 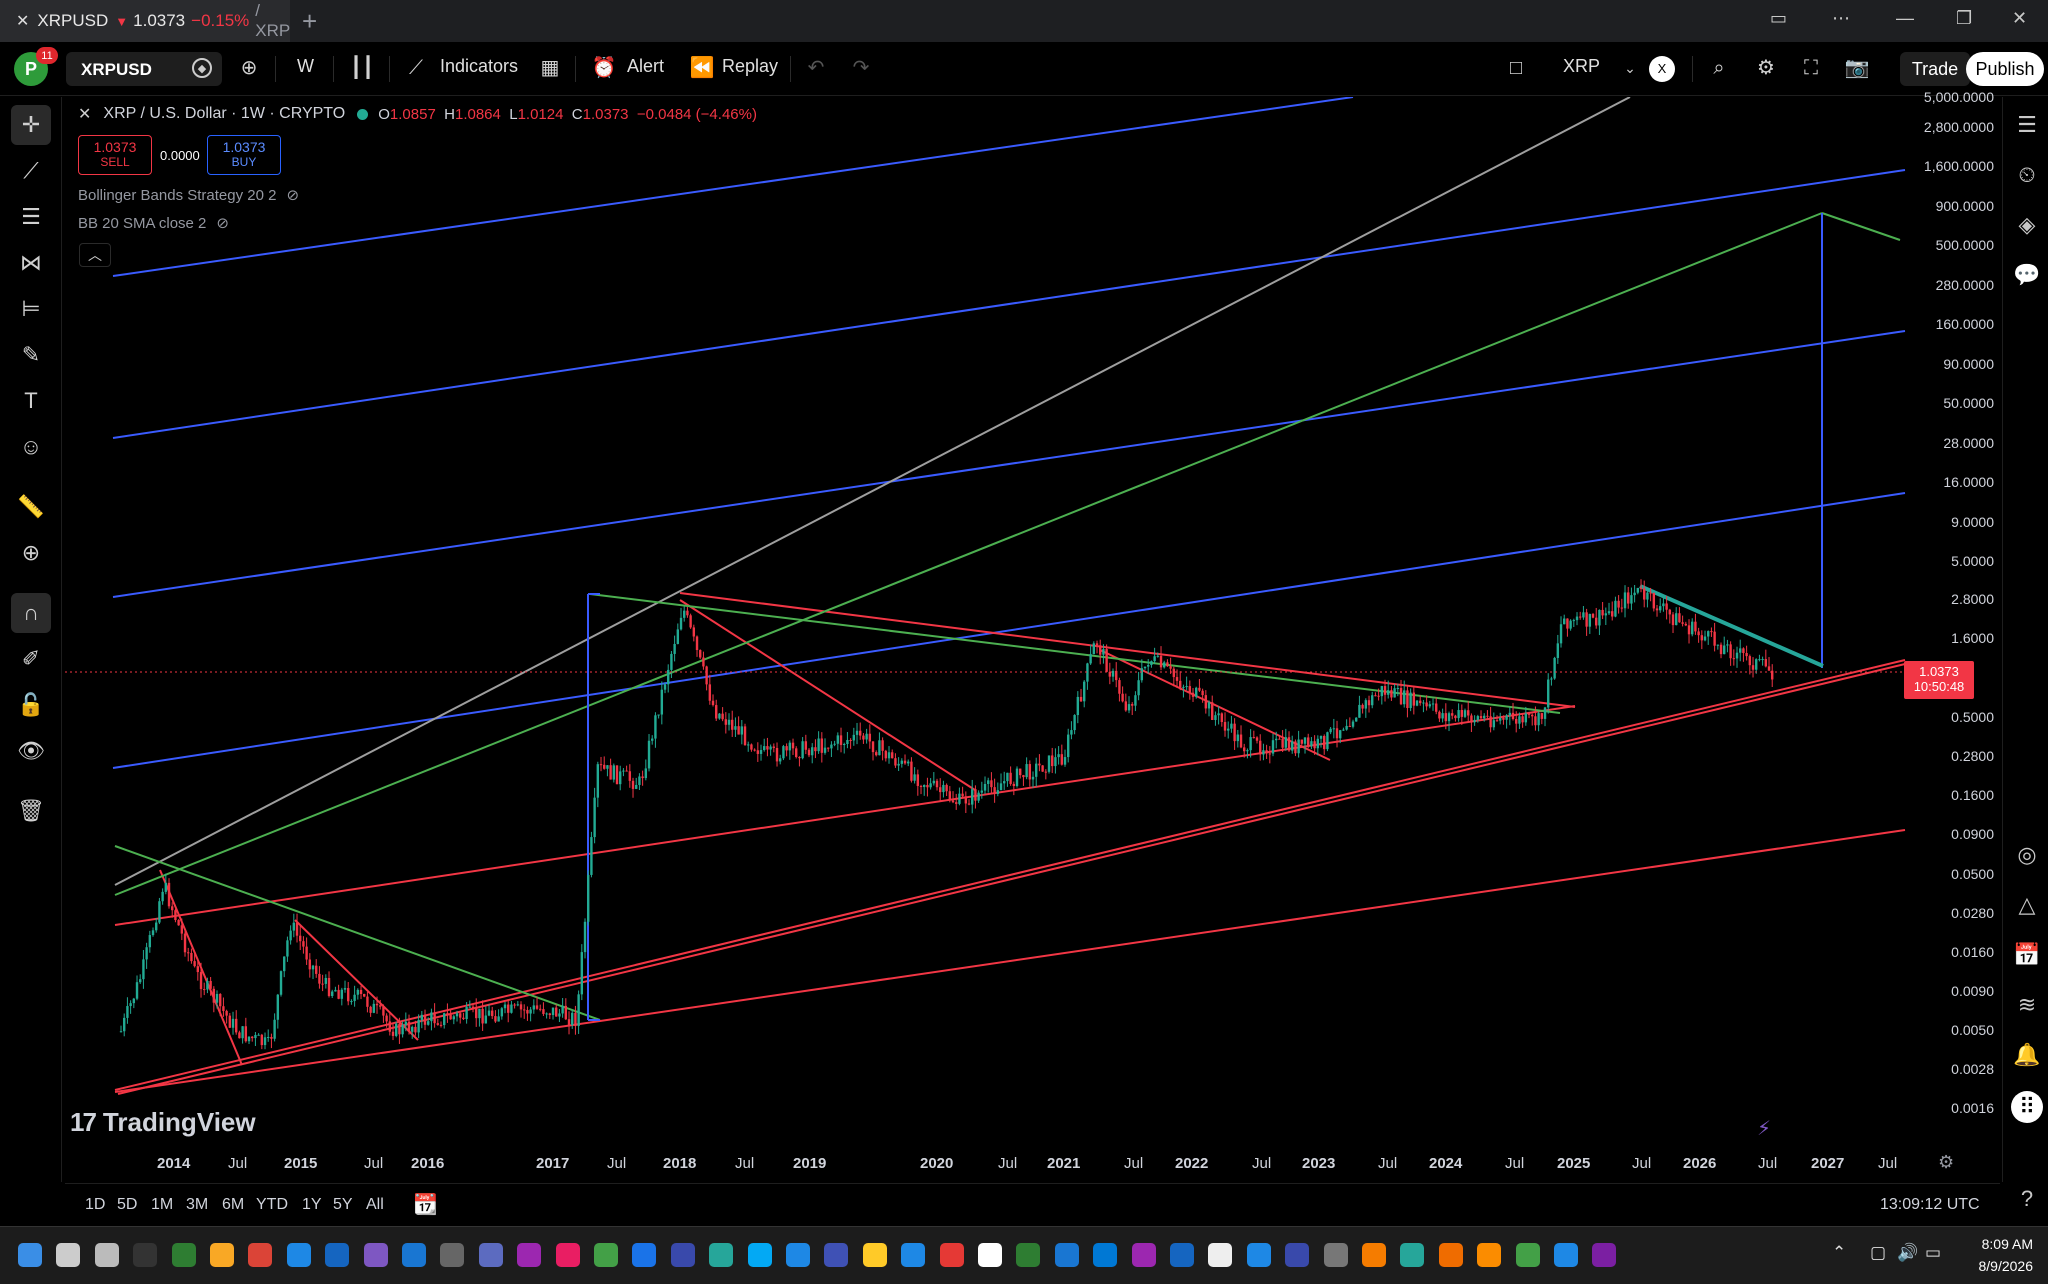 What do you see at coordinates (1662, 69) in the screenshot?
I see `layout-badge: X` at bounding box center [1662, 69].